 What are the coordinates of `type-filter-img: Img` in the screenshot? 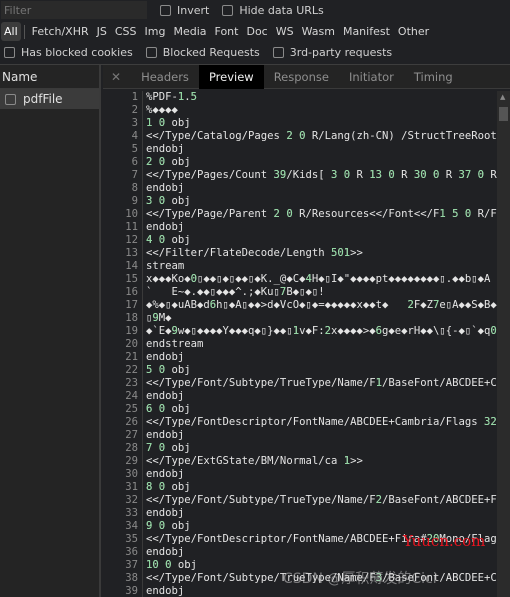 It's located at (155, 31).